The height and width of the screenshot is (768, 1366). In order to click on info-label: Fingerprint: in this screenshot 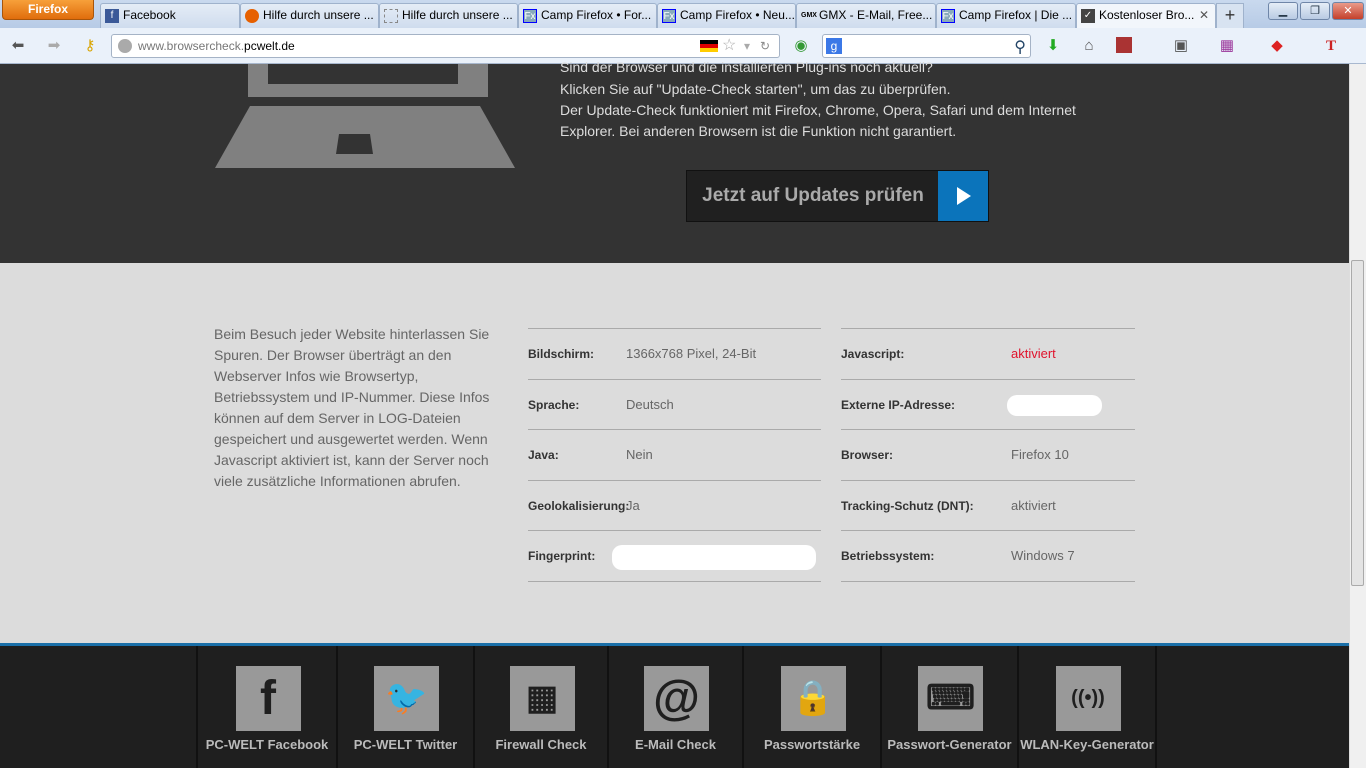, I will do `click(562, 556)`.